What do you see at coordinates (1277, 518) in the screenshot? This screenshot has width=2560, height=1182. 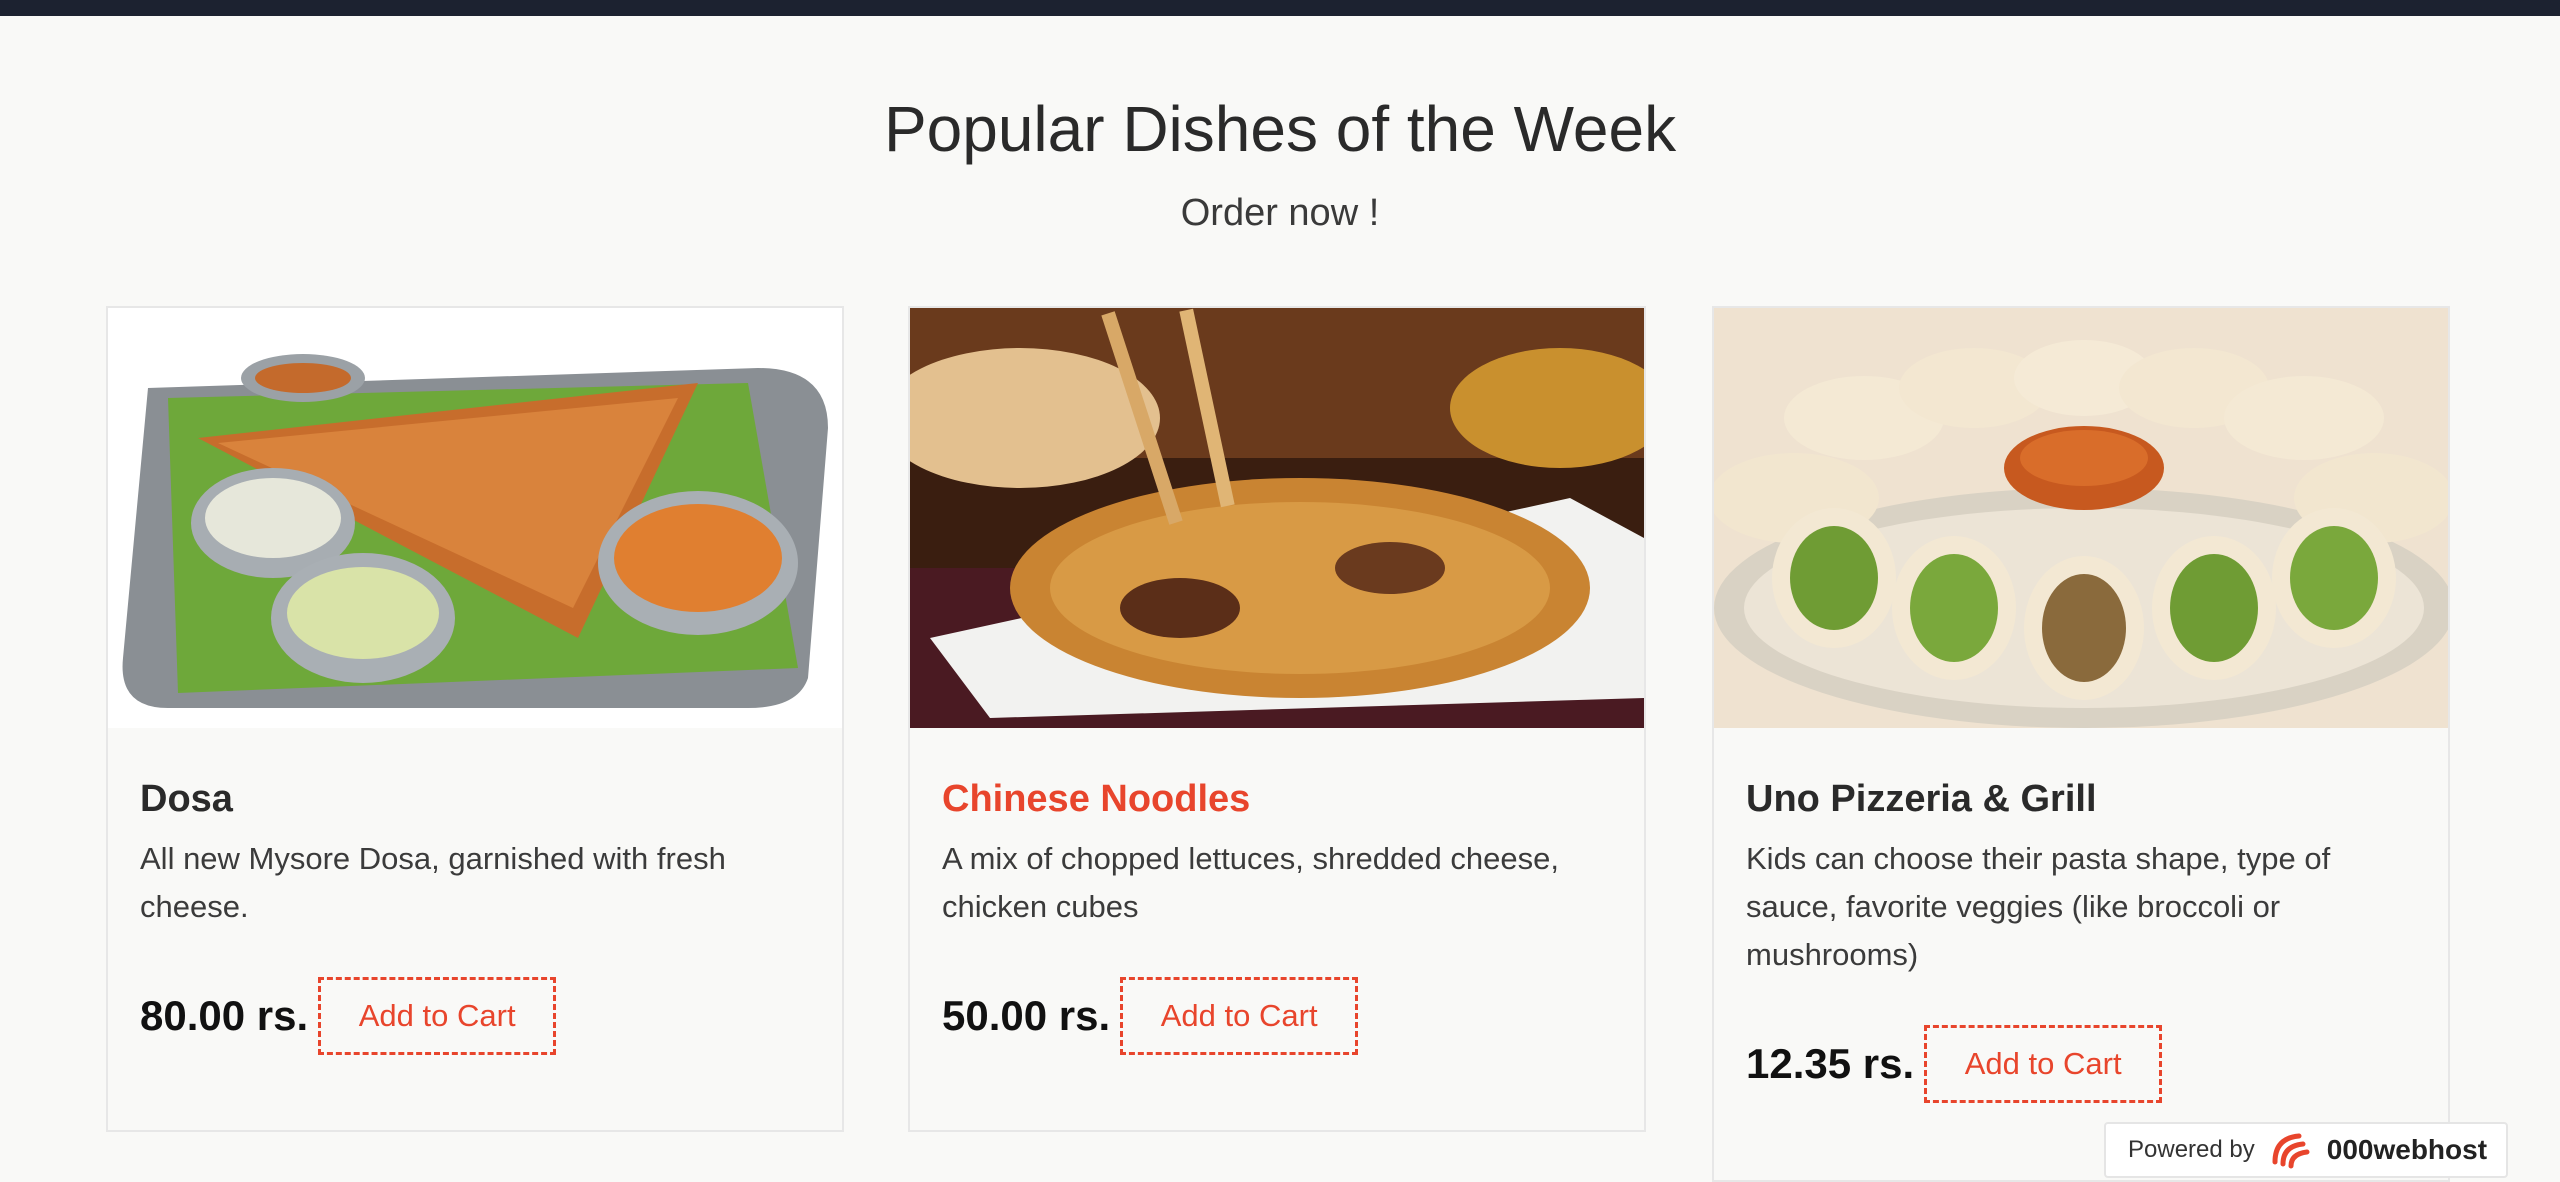 I see `dish-image-noodles` at bounding box center [1277, 518].